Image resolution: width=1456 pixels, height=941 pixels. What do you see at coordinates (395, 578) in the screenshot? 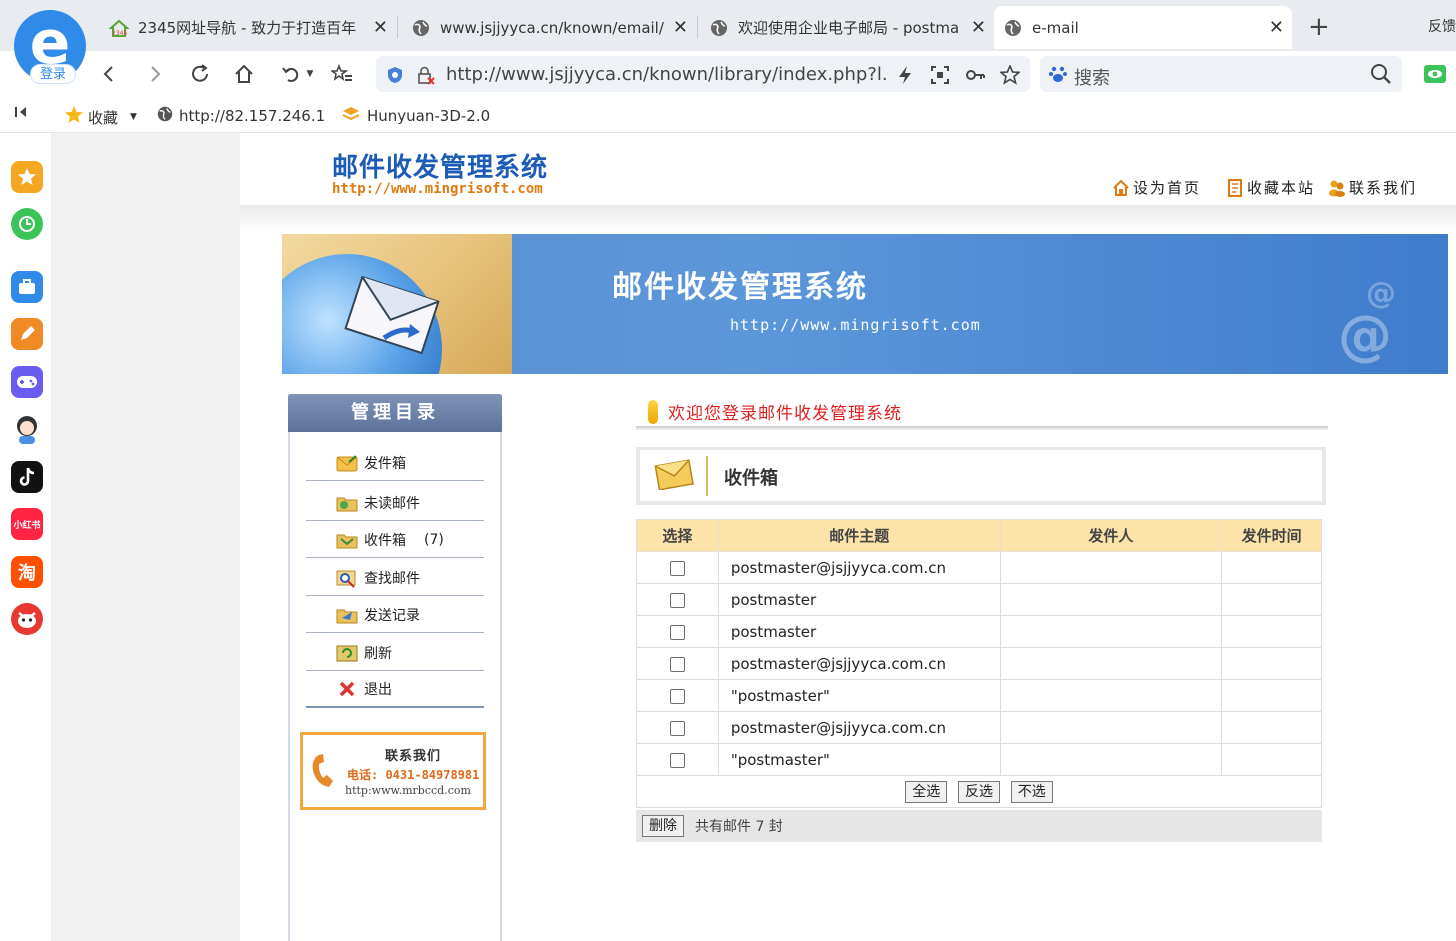
I see `menu-item-search-mail: 查找邮件` at bounding box center [395, 578].